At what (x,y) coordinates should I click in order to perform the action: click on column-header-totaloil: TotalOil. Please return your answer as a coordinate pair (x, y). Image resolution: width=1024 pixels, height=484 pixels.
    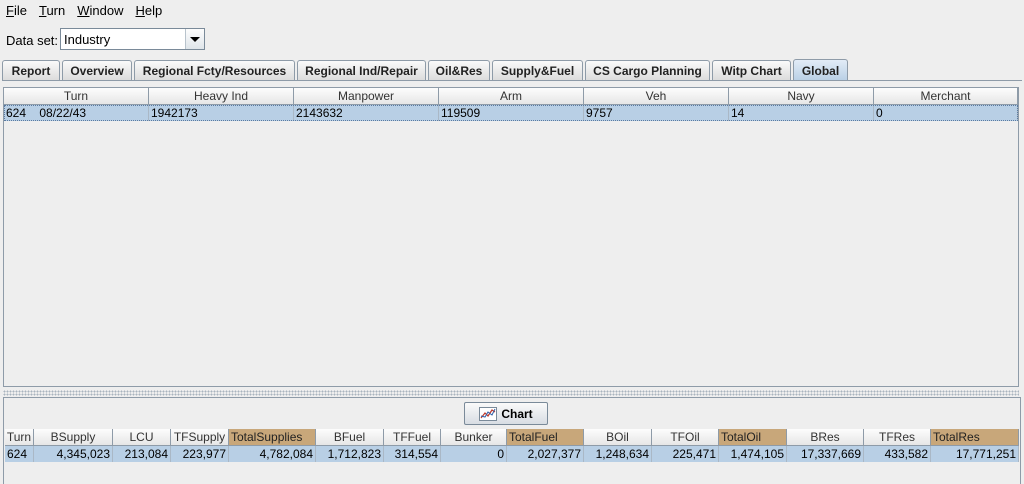
    Looking at the image, I should click on (753, 437).